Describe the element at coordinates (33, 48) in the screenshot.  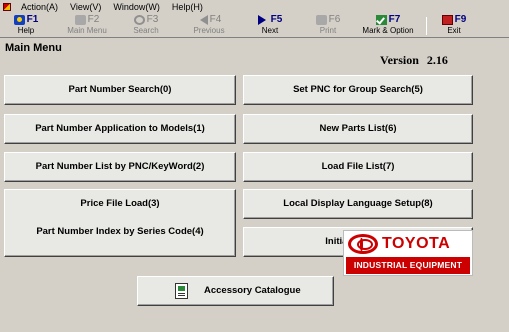
I see `page-title: Main Menu` at that location.